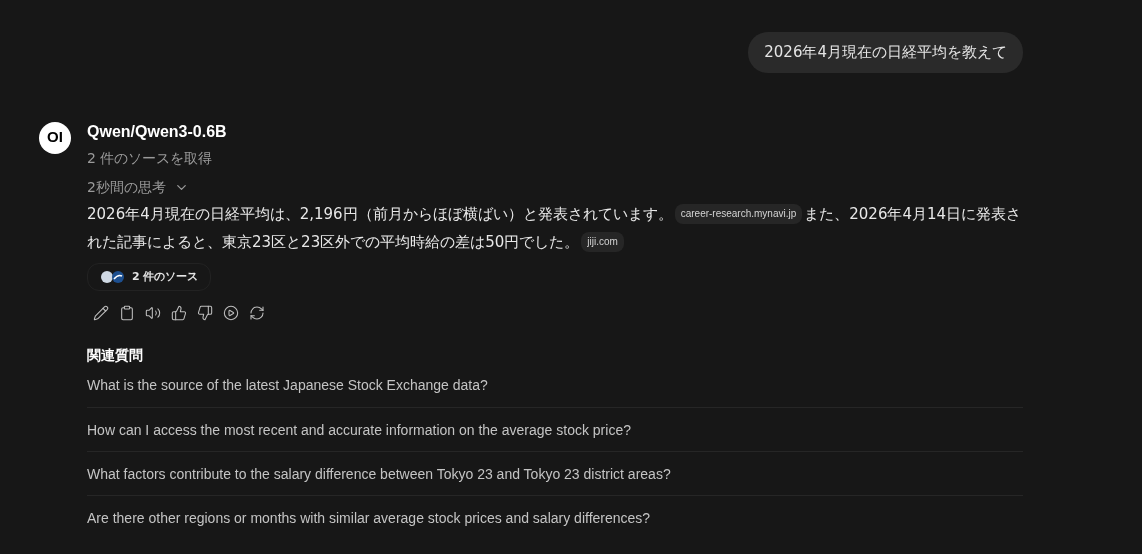 Image resolution: width=1142 pixels, height=554 pixels. Describe the element at coordinates (287, 385) in the screenshot. I see `related-question: What is the source of the latest Japanese Stock Exchange data?` at that location.